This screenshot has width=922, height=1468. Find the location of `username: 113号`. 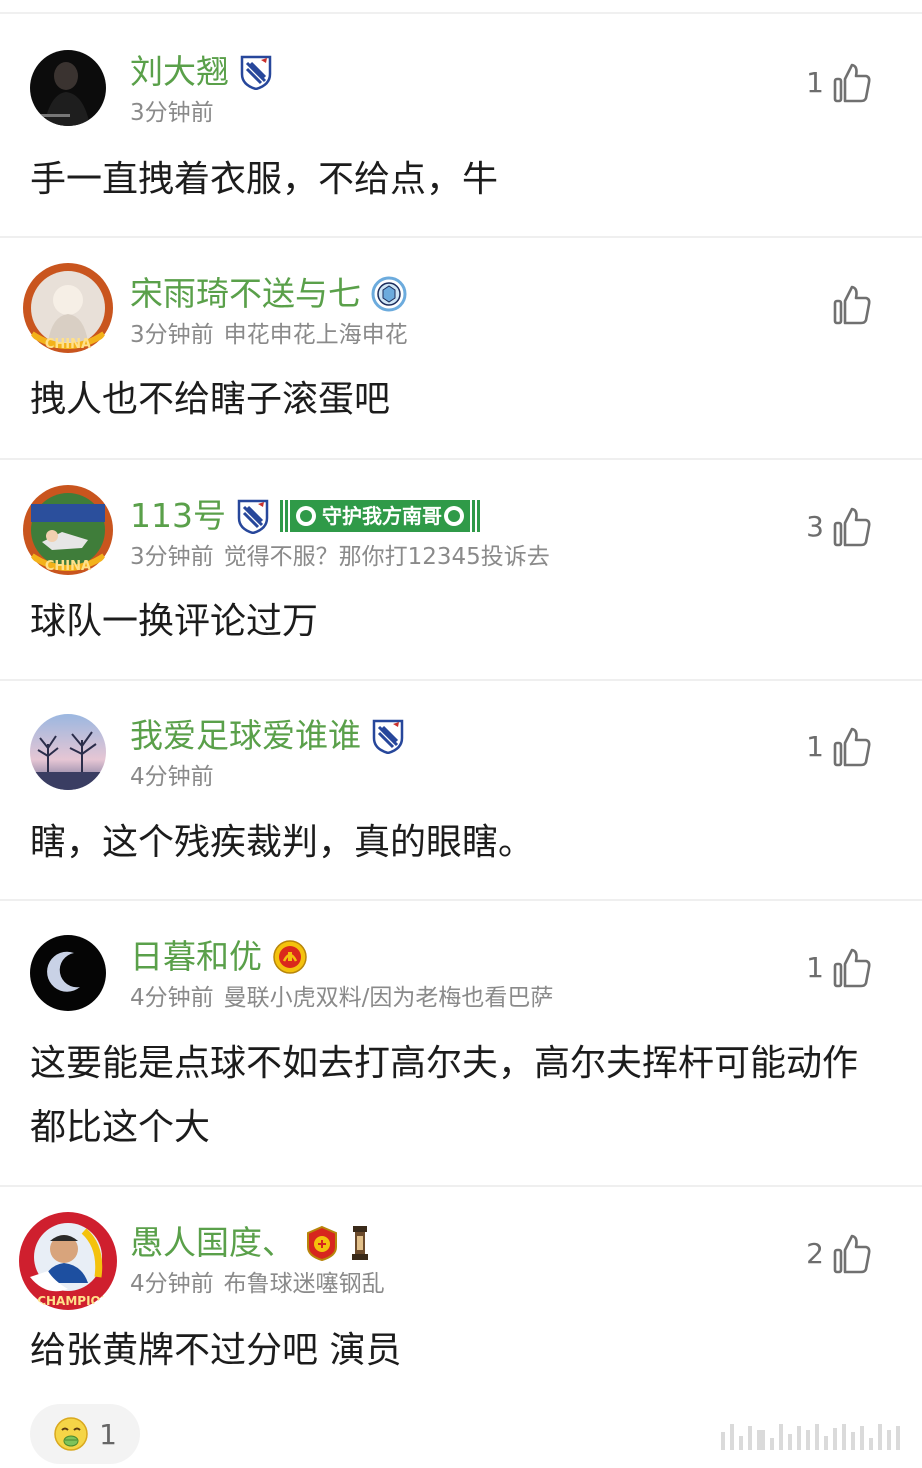

username: 113号 is located at coordinates (178, 516).